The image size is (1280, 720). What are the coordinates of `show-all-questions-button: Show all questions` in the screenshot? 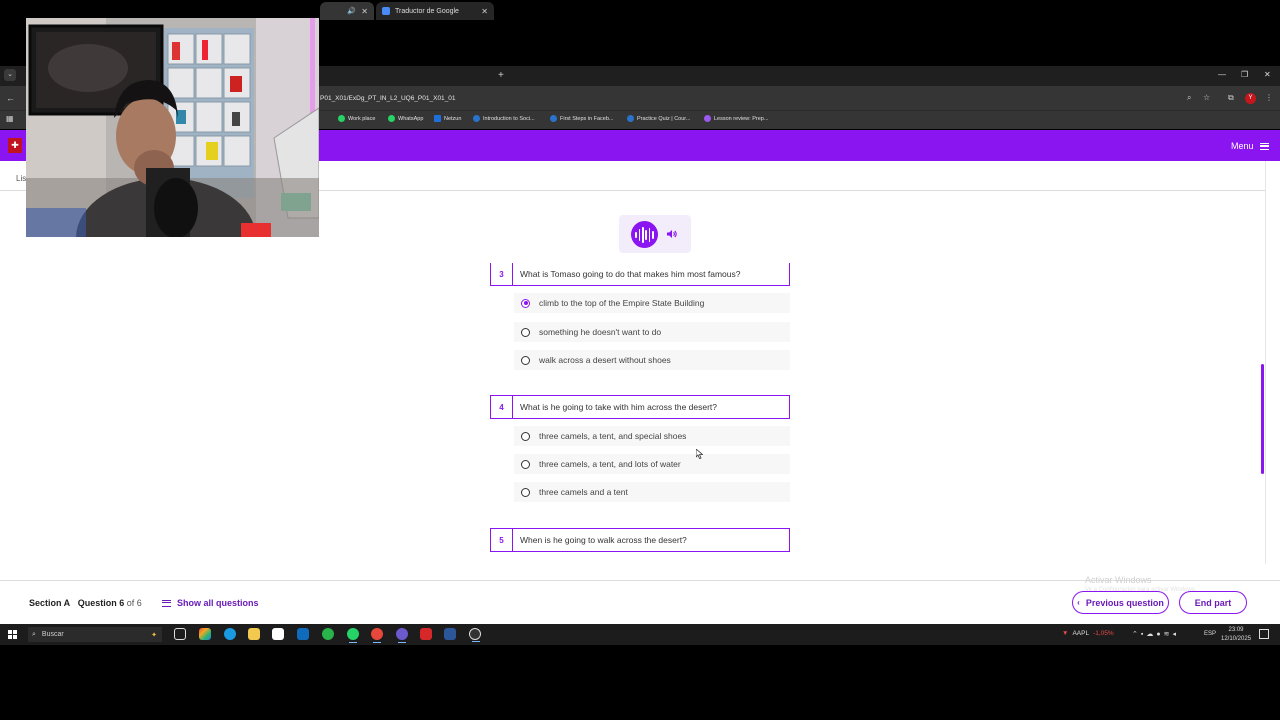 It's located at (210, 603).